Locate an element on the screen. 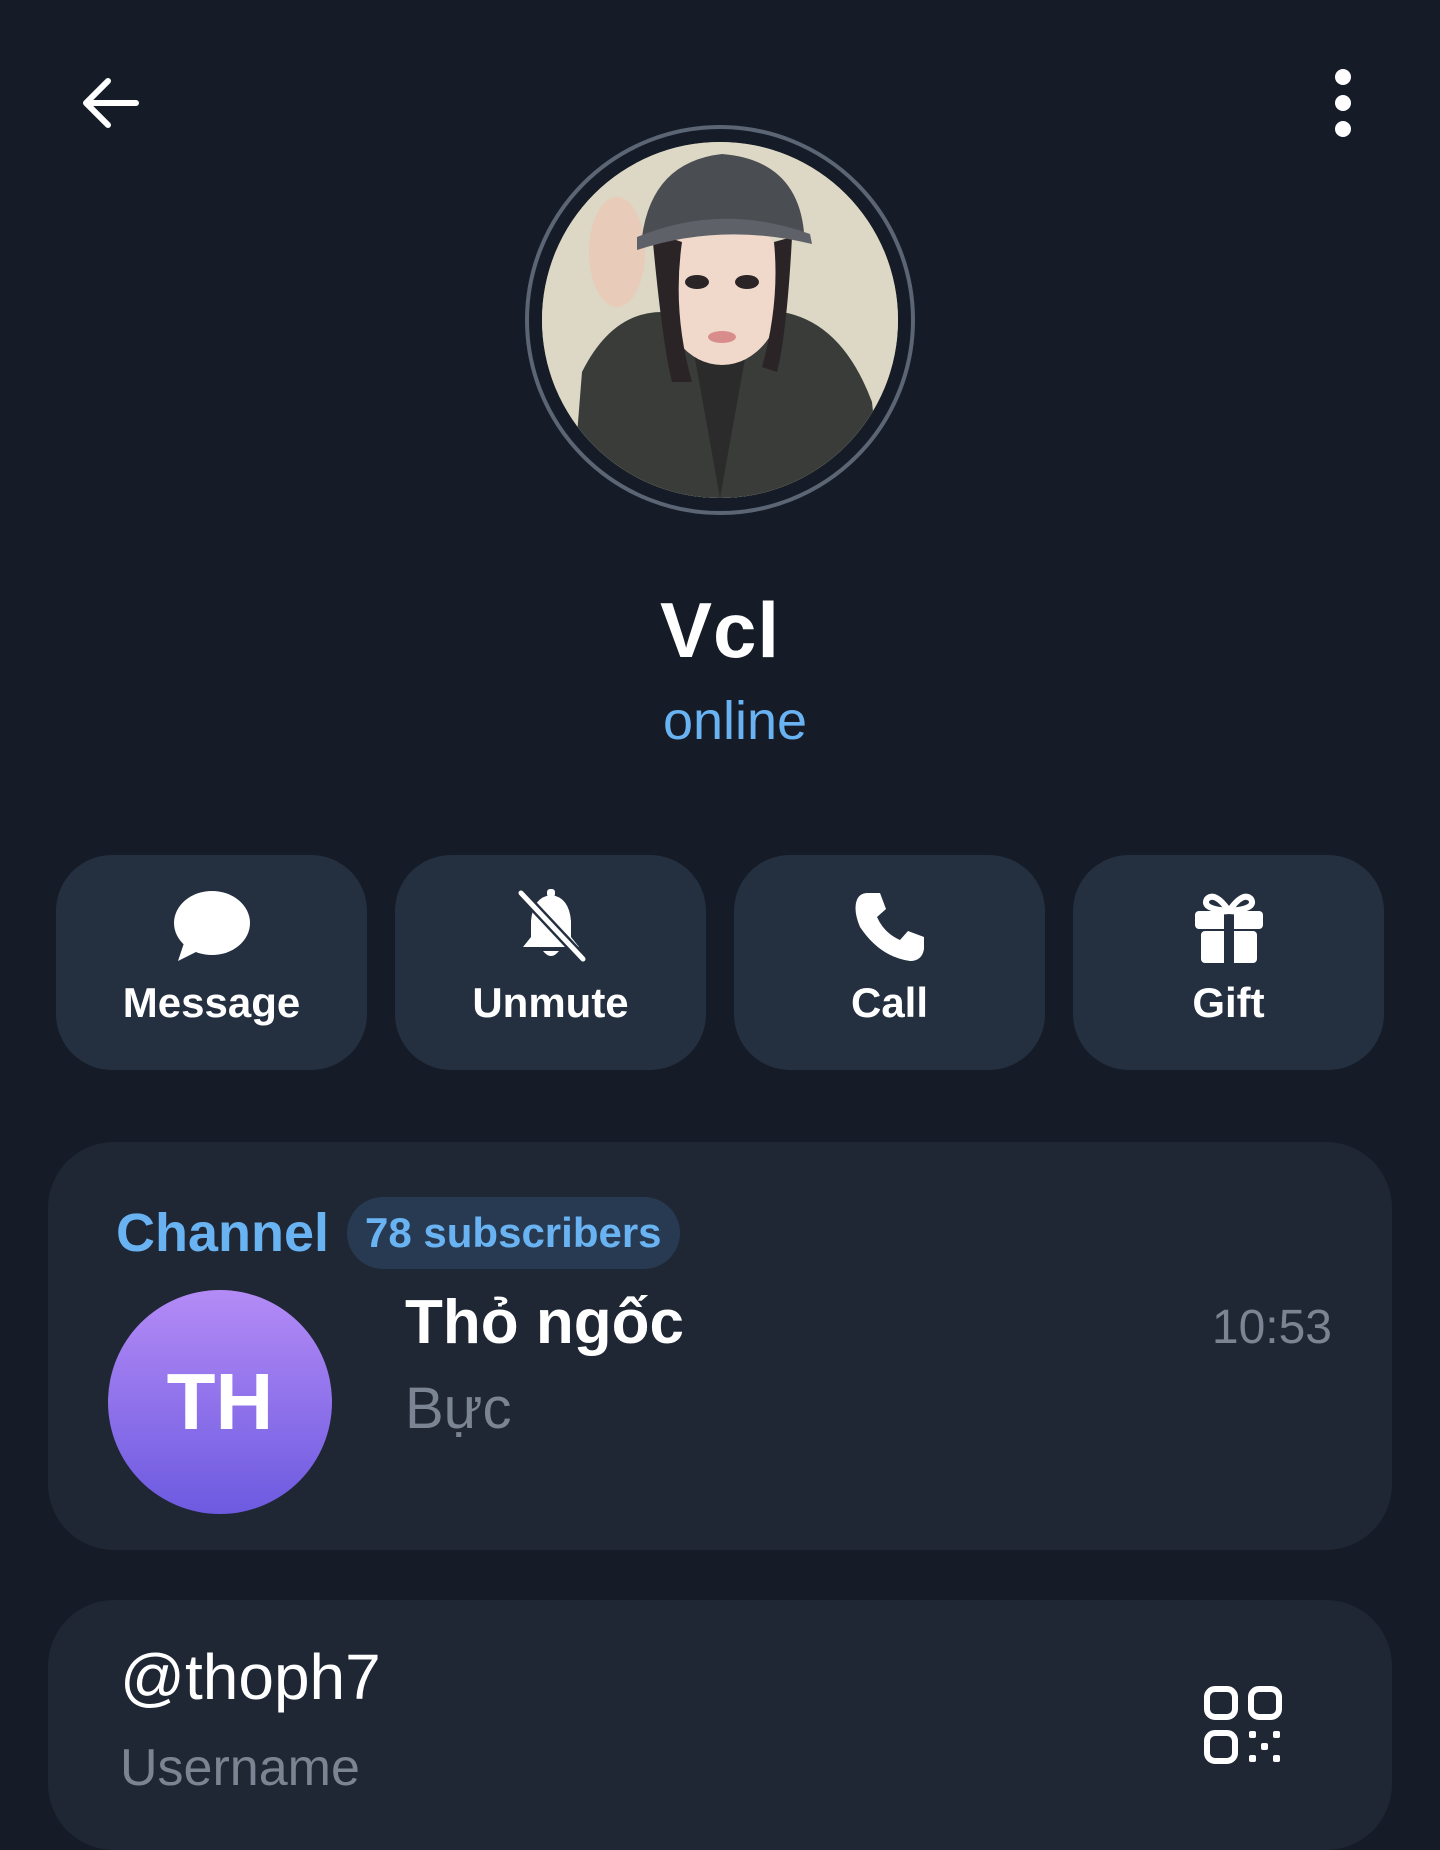 The height and width of the screenshot is (1850, 1440). username-card: @thoph7 Username is located at coordinates (720, 1725).